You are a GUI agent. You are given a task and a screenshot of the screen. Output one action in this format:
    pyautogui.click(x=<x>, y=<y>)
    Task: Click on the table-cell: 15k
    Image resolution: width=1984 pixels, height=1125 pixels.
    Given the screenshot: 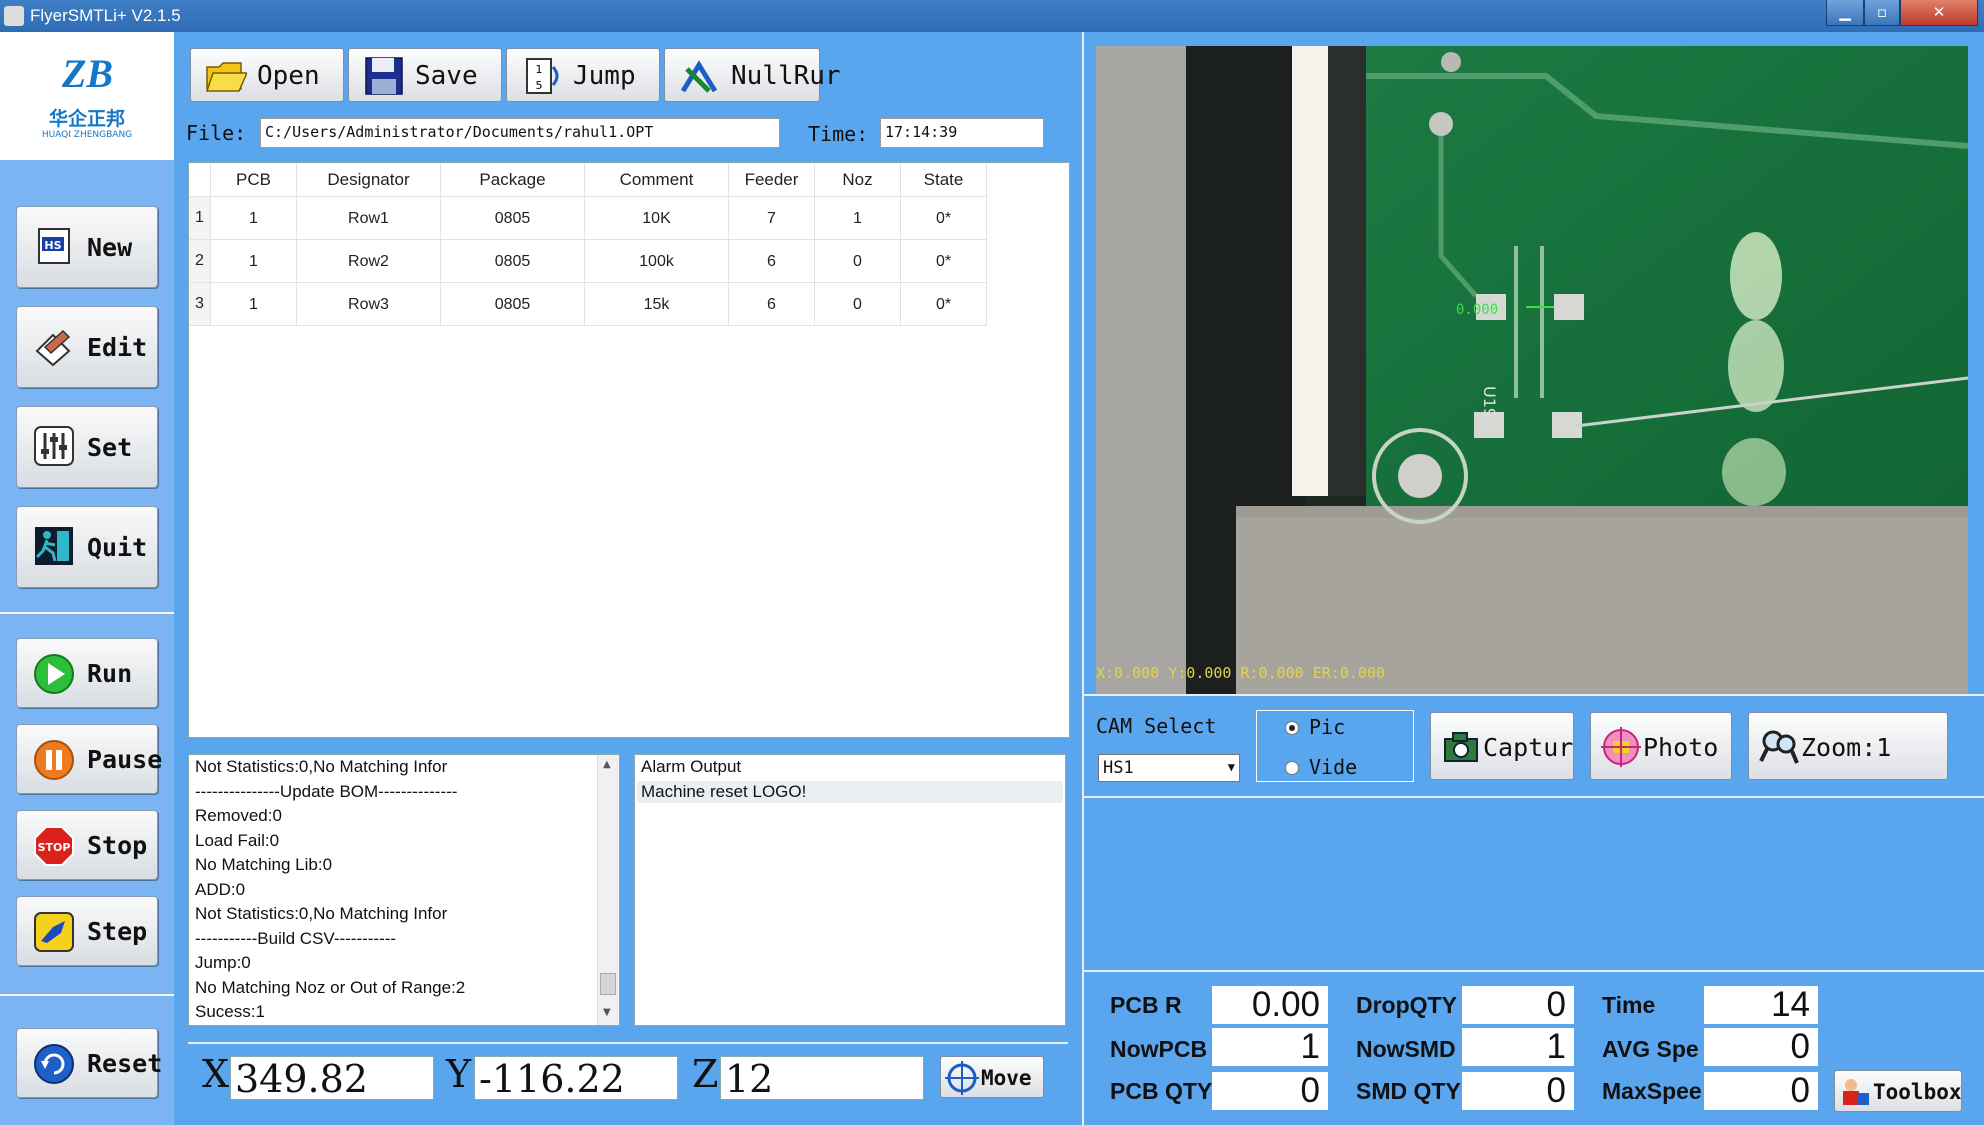 What is the action you would take?
    pyautogui.click(x=657, y=304)
    